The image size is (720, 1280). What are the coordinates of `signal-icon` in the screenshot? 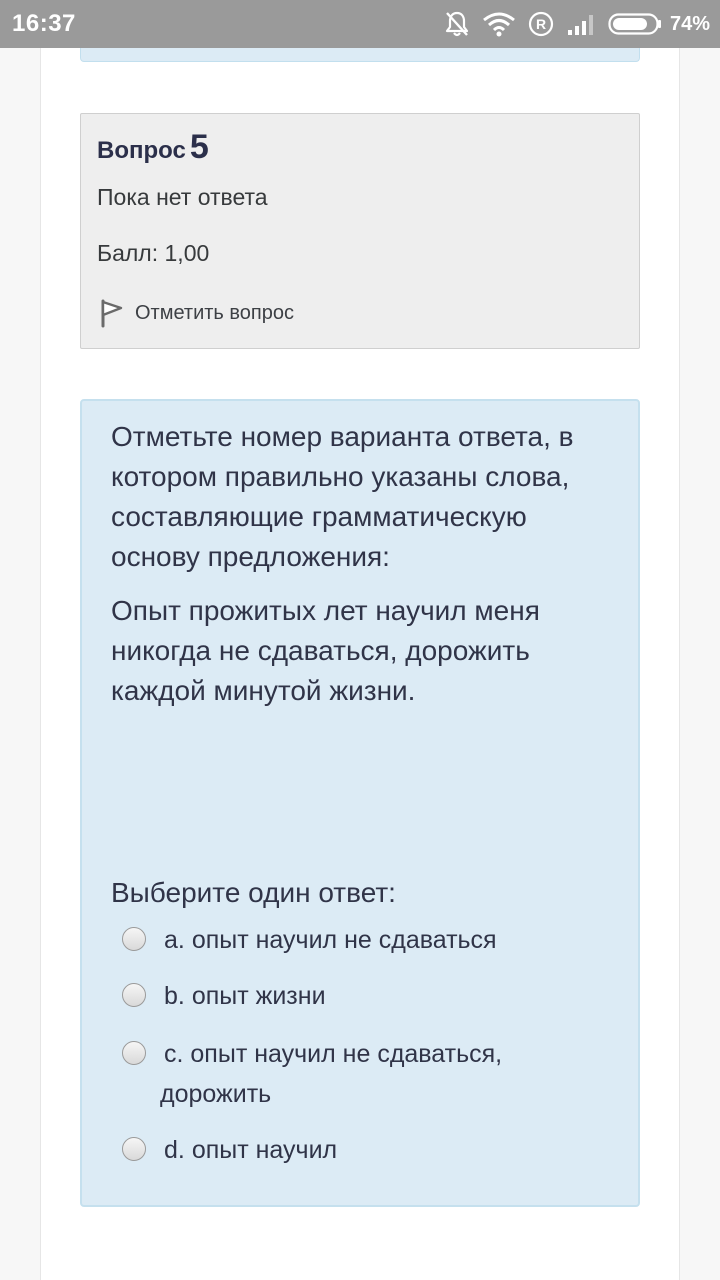 It's located at (580, 25).